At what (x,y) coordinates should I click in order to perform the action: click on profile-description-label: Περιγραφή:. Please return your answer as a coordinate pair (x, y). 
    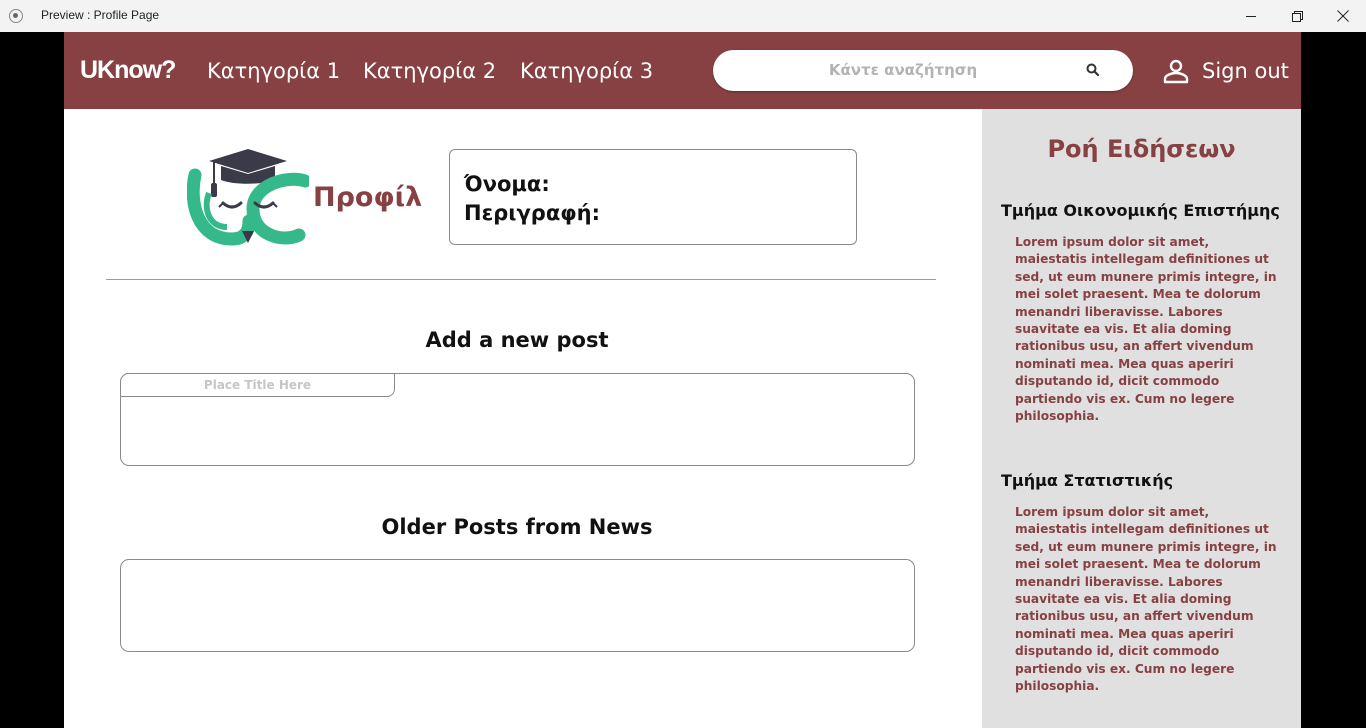
    Looking at the image, I should click on (532, 213).